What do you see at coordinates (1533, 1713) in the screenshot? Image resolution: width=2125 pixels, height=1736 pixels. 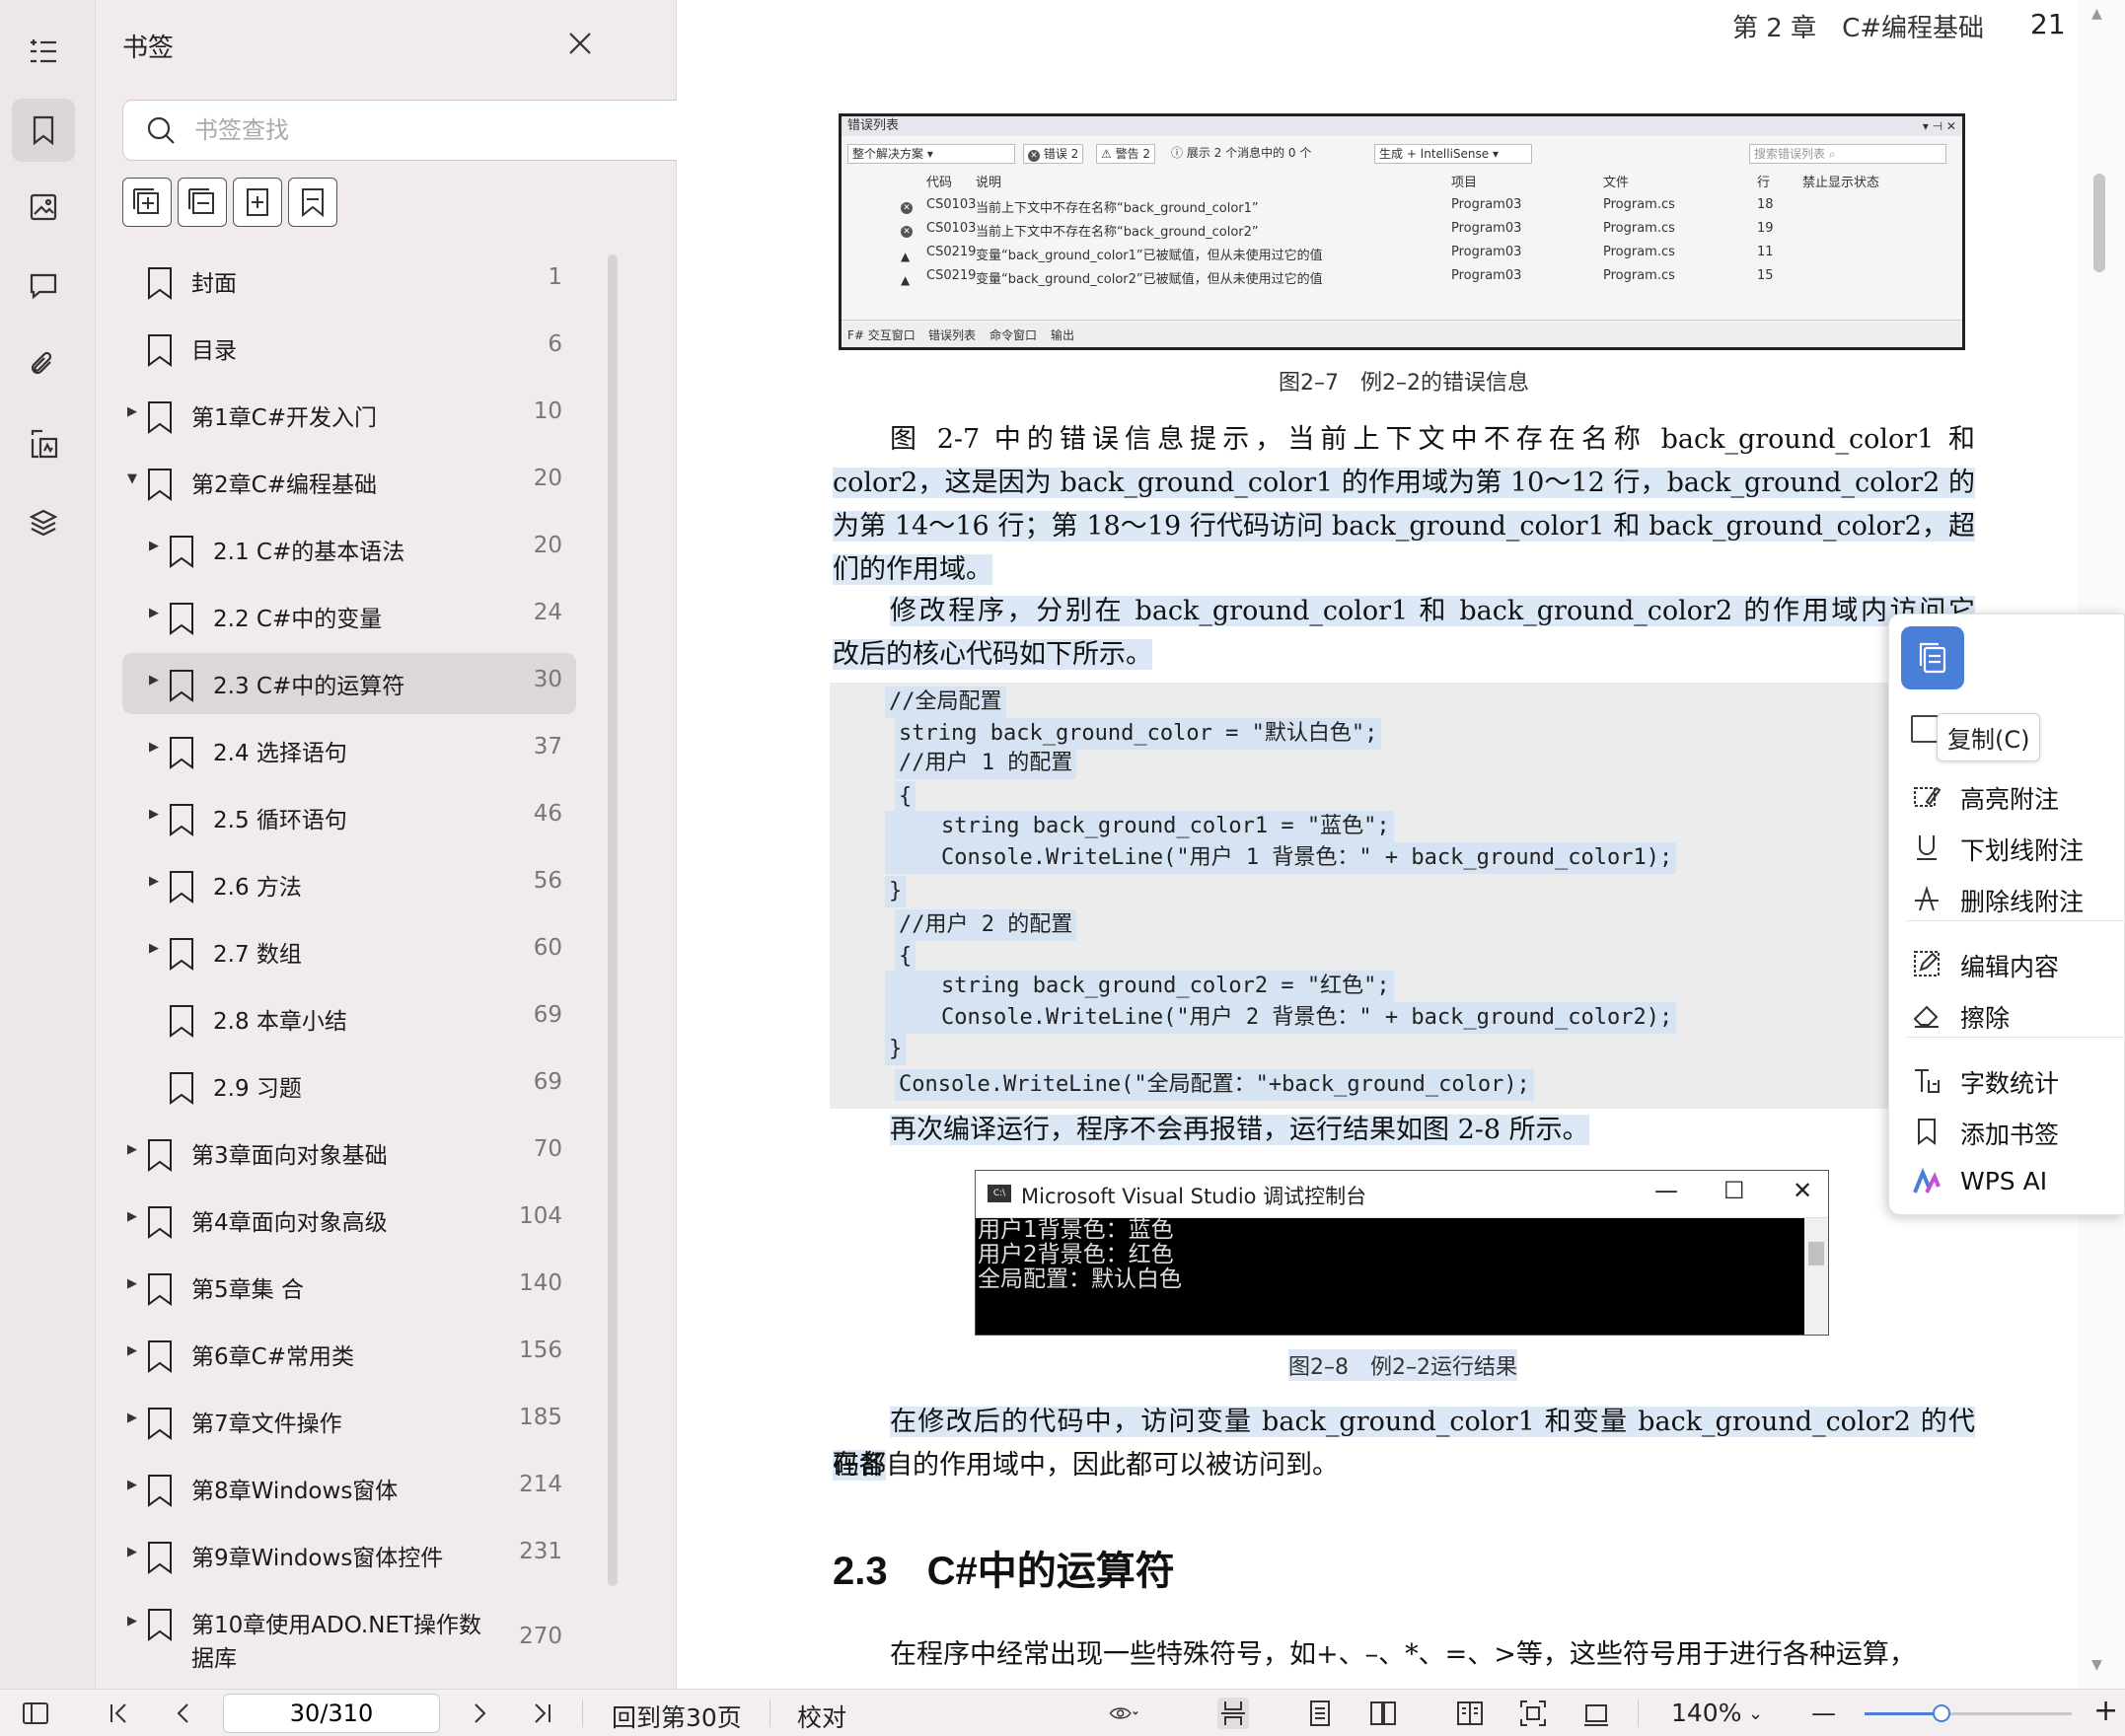 I see `fit-page-icon` at bounding box center [1533, 1713].